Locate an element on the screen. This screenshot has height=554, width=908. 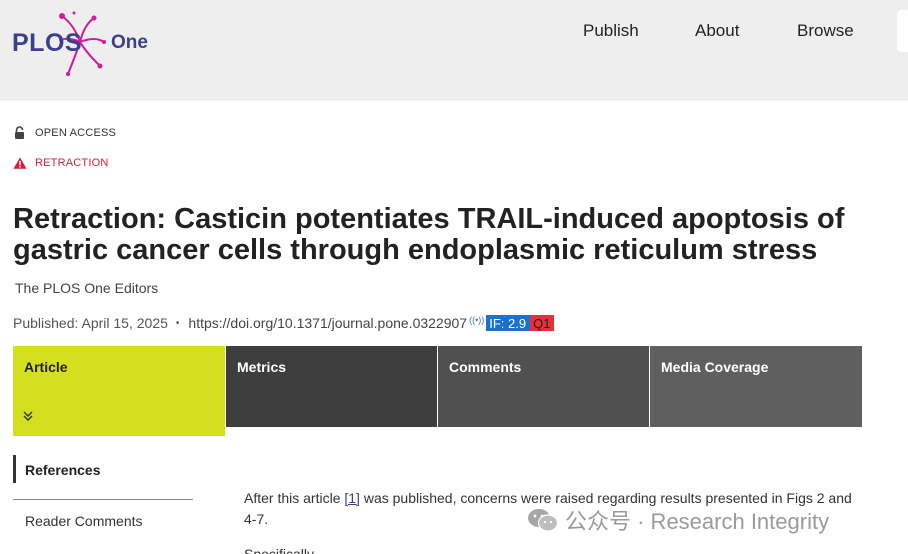
sidenav-item-references: References is located at coordinates (103, 469).